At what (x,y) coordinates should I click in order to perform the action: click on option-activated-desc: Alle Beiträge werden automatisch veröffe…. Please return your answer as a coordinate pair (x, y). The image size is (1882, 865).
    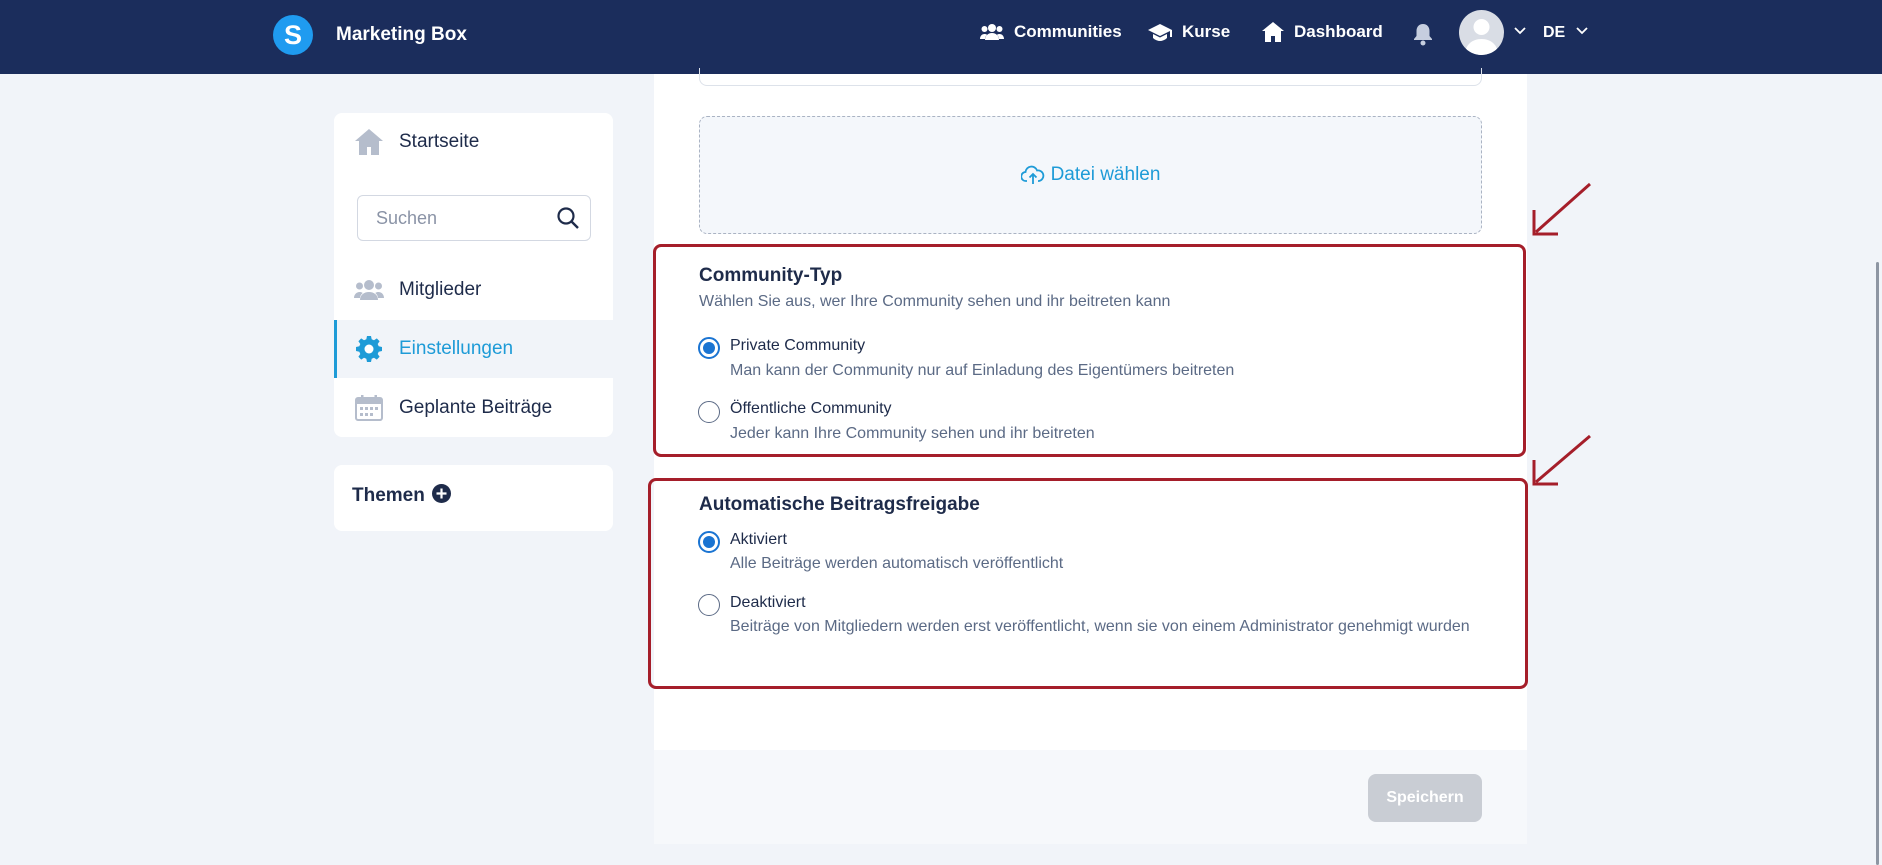
    Looking at the image, I should click on (897, 563).